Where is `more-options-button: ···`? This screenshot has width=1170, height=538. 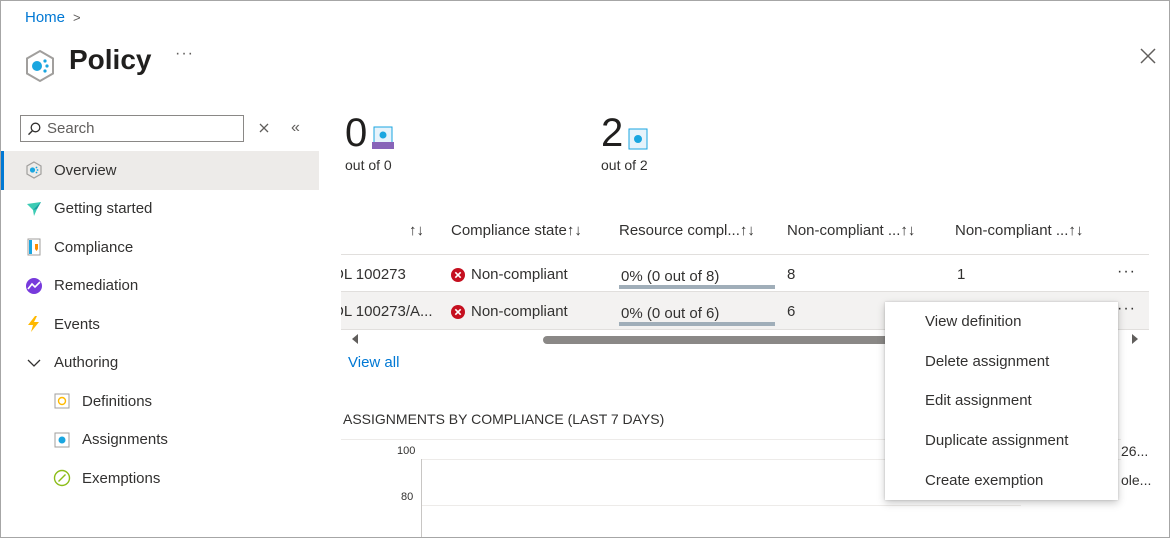
more-options-button: ··· is located at coordinates (184, 54).